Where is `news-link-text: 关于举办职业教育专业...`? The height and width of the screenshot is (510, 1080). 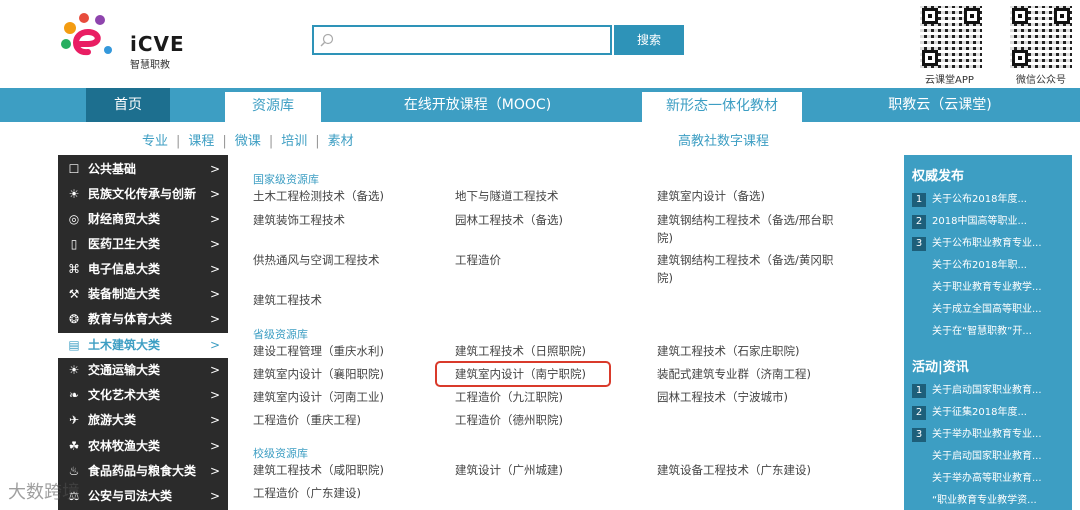 news-link-text: 关于举办职业教育专业... is located at coordinates (987, 434).